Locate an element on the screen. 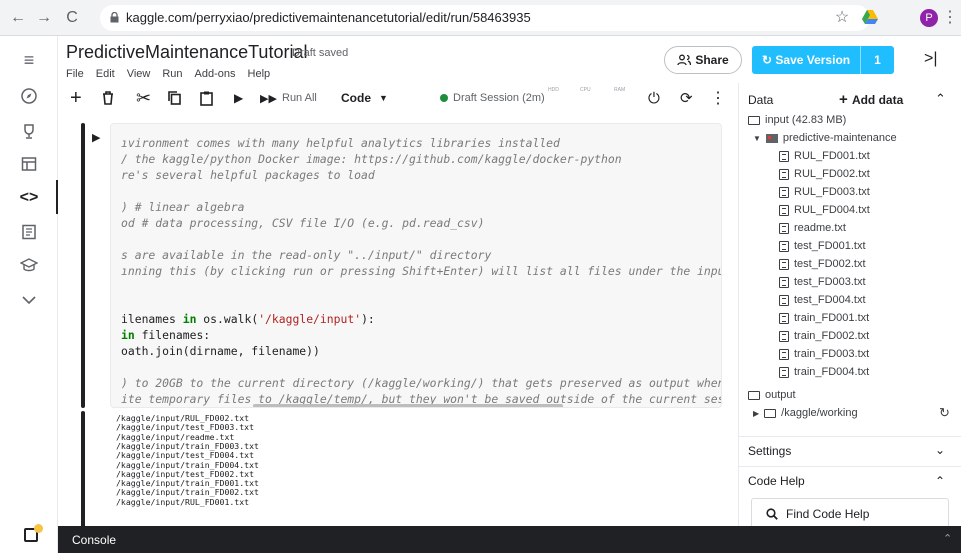  file-item: RUL_FD003.txt is located at coordinates (824, 192).